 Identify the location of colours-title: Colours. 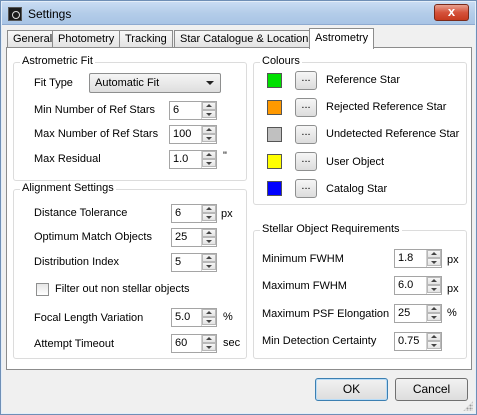
(281, 61).